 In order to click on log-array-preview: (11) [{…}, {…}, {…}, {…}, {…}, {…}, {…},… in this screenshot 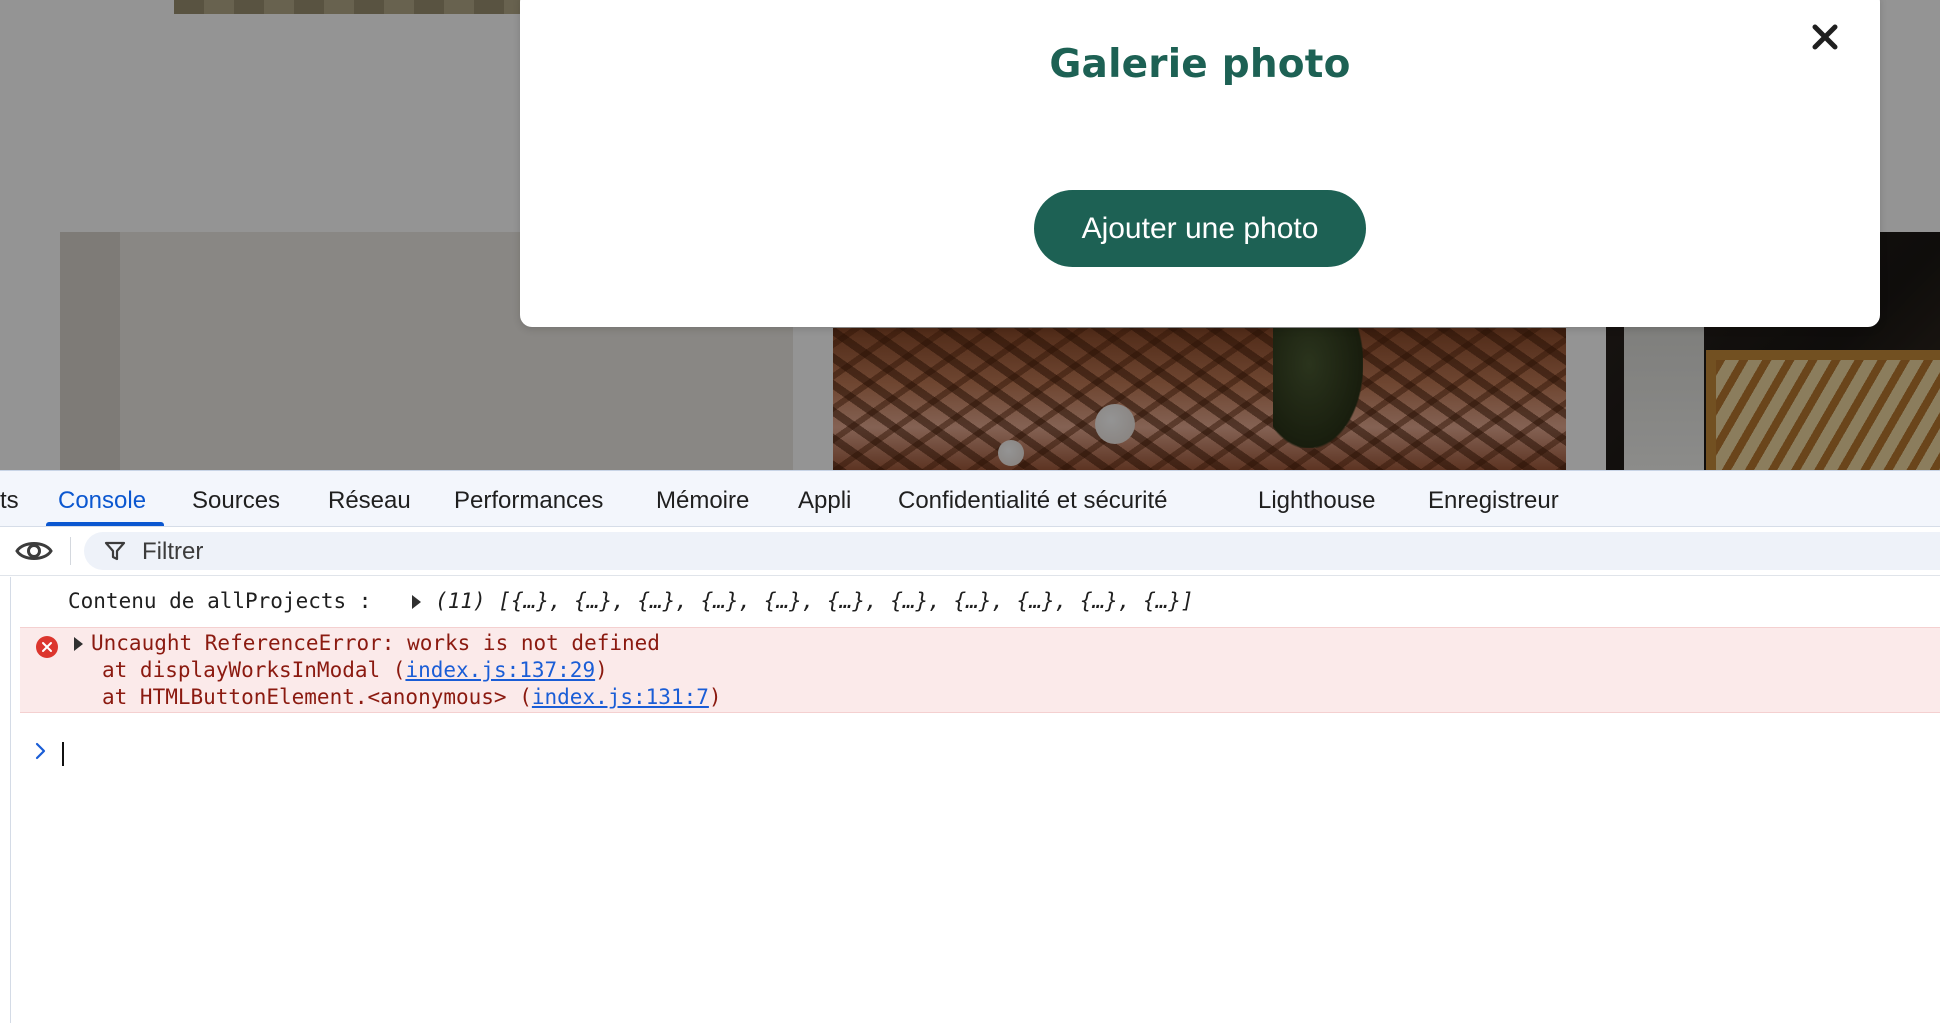, I will do `click(814, 601)`.